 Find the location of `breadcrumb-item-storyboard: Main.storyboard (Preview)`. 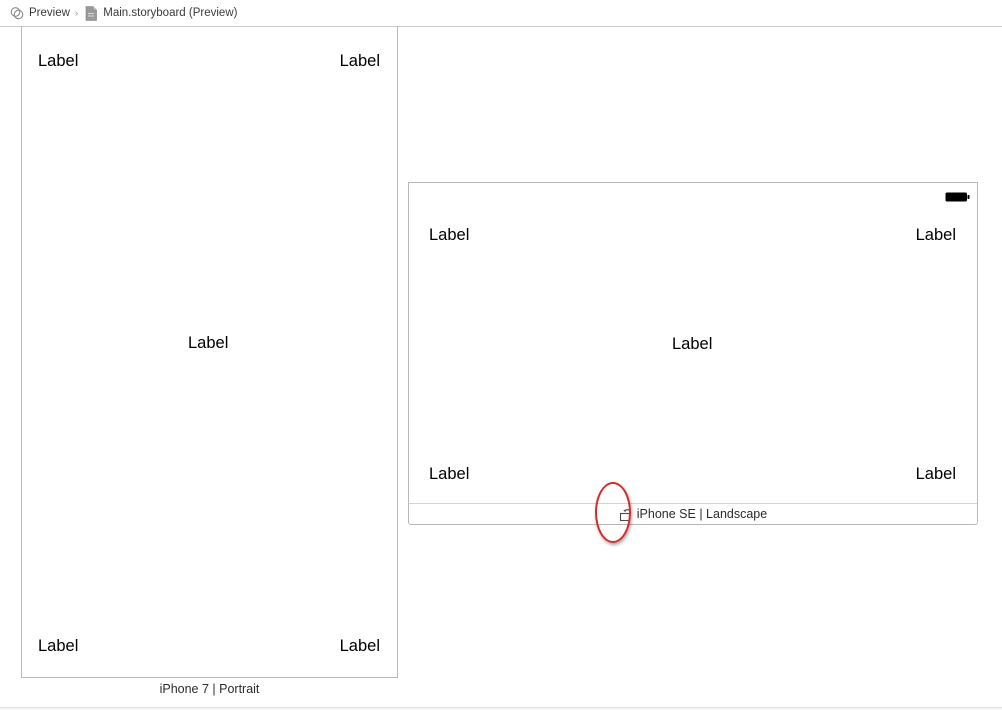

breadcrumb-item-storyboard: Main.storyboard (Preview) is located at coordinates (160, 13).